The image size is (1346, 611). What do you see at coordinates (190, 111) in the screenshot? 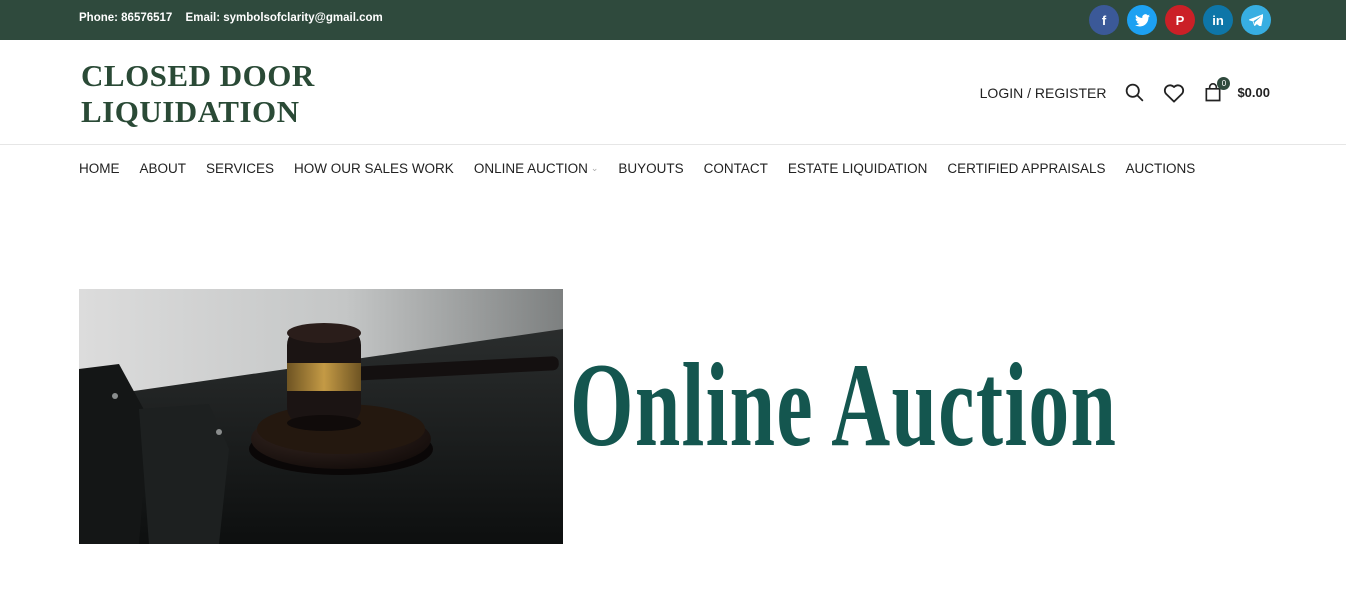
I see `logo-line-2: LIQUIDATION` at bounding box center [190, 111].